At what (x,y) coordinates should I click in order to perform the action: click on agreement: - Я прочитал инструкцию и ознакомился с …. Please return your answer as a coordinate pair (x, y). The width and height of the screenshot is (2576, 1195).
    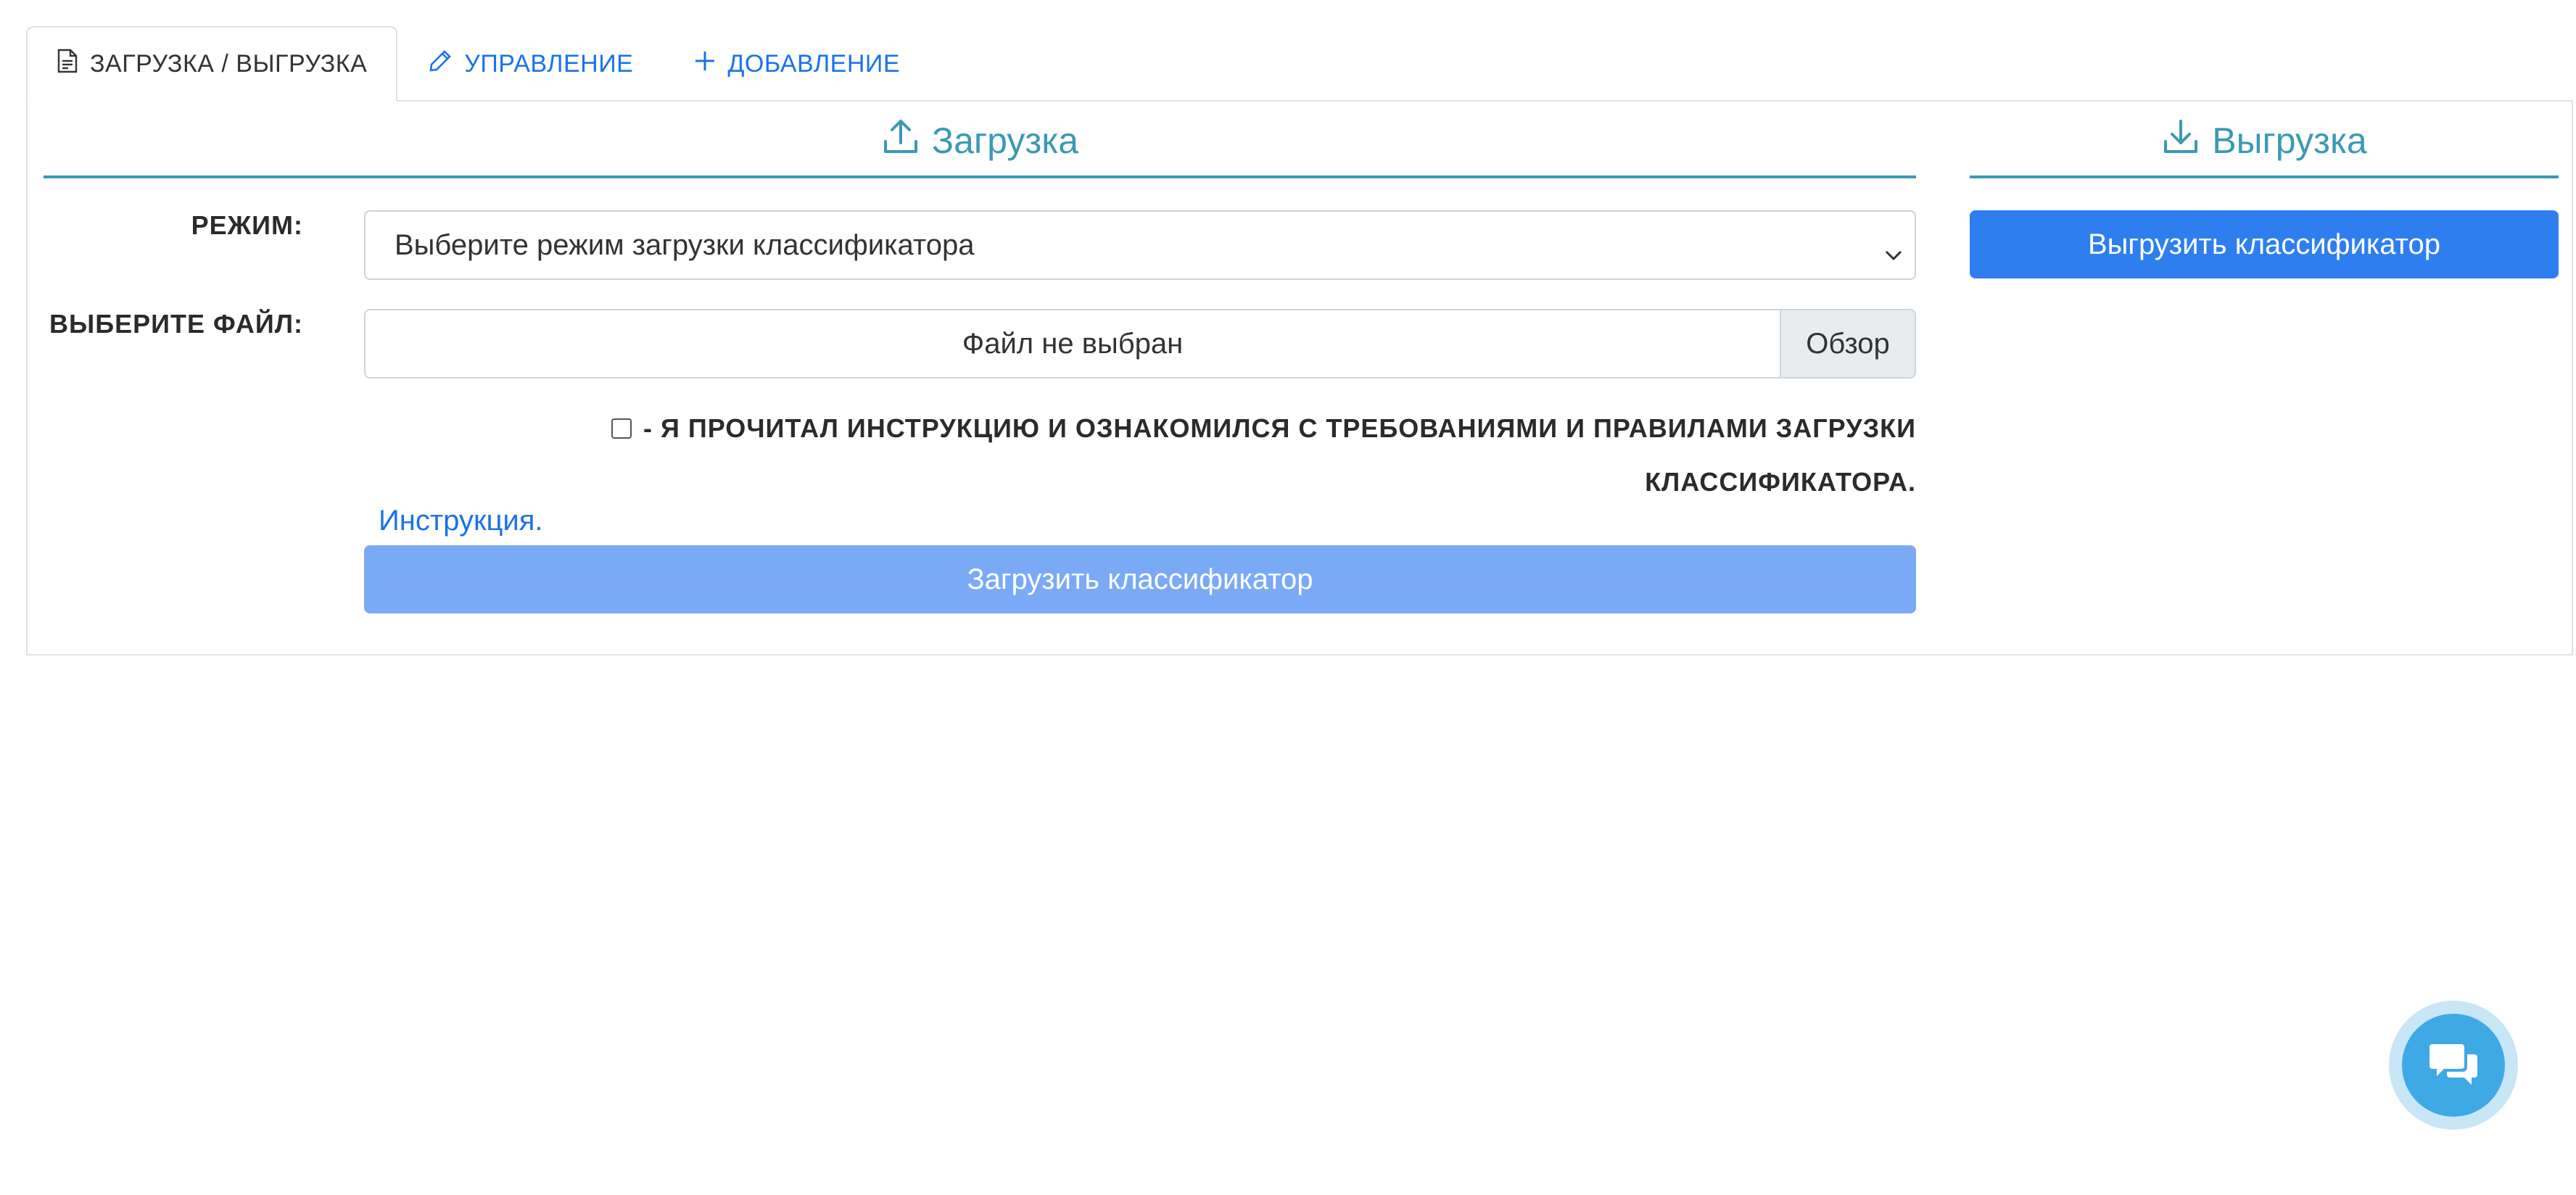
    Looking at the image, I should click on (1262, 455).